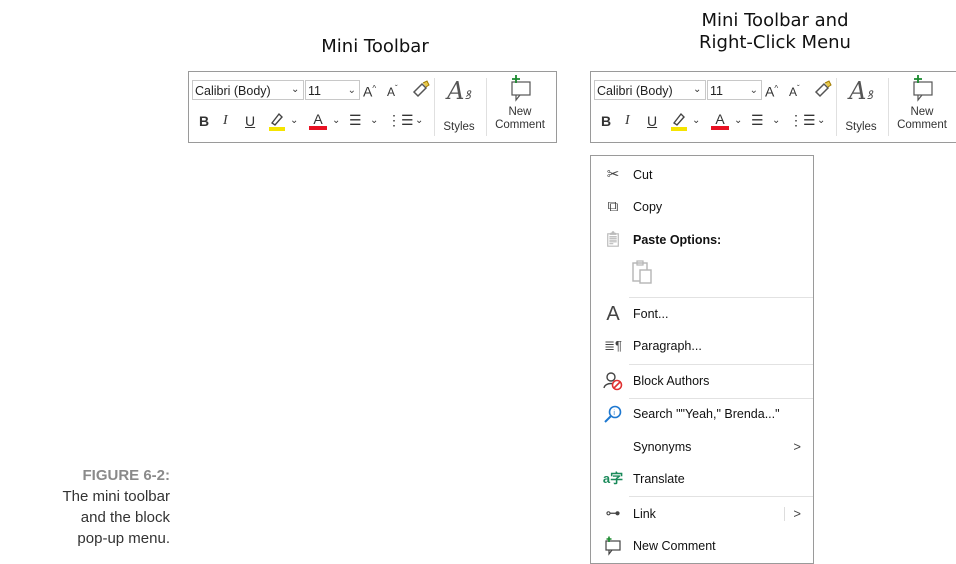 This screenshot has width=956, height=564. What do you see at coordinates (702, 546) in the screenshot?
I see `menu-item-new-comment: New Comment` at bounding box center [702, 546].